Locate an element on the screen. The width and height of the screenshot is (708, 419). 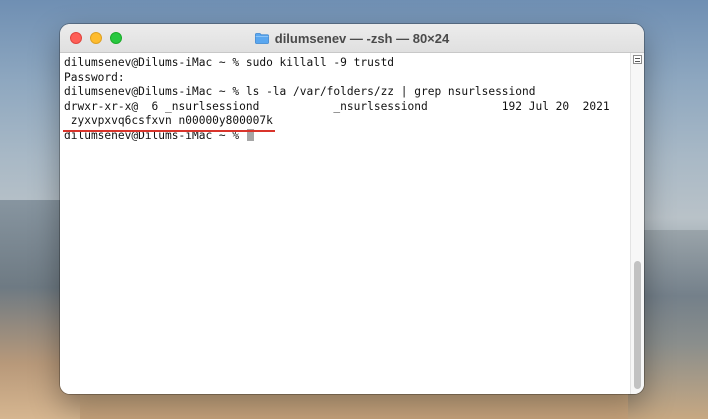
highlighted-terminal-line: zyxvpxvq6csfxvn n00000y800007k is located at coordinates (346, 123).